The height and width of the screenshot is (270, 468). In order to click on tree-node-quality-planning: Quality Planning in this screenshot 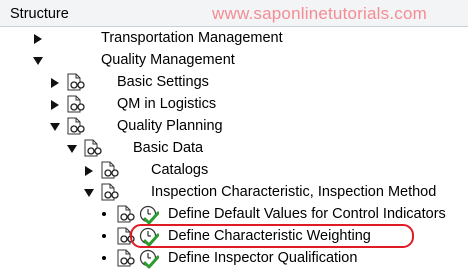, I will do `click(234, 127)`.